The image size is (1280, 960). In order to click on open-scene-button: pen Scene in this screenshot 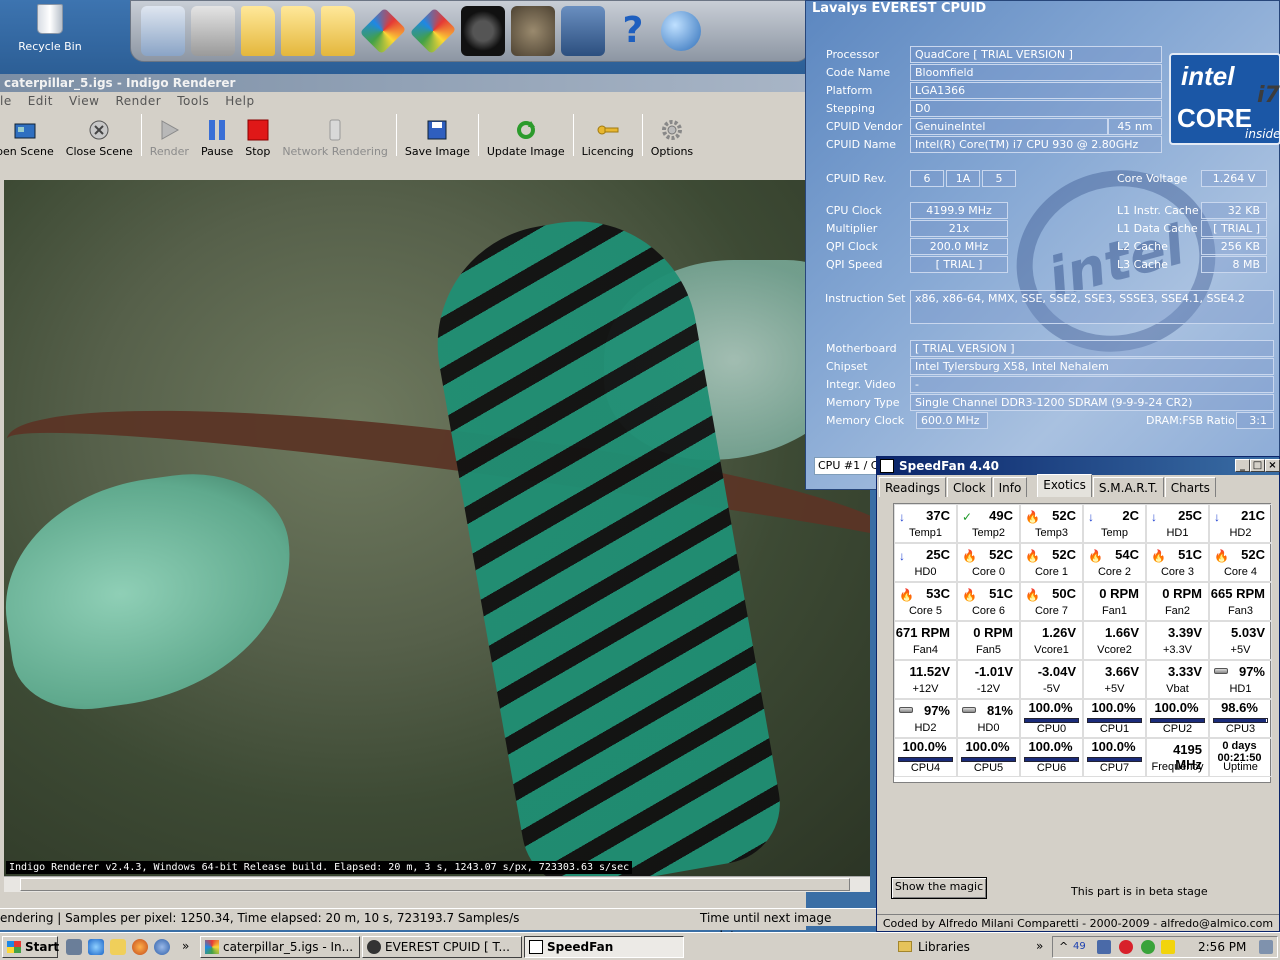, I will do `click(30, 135)`.